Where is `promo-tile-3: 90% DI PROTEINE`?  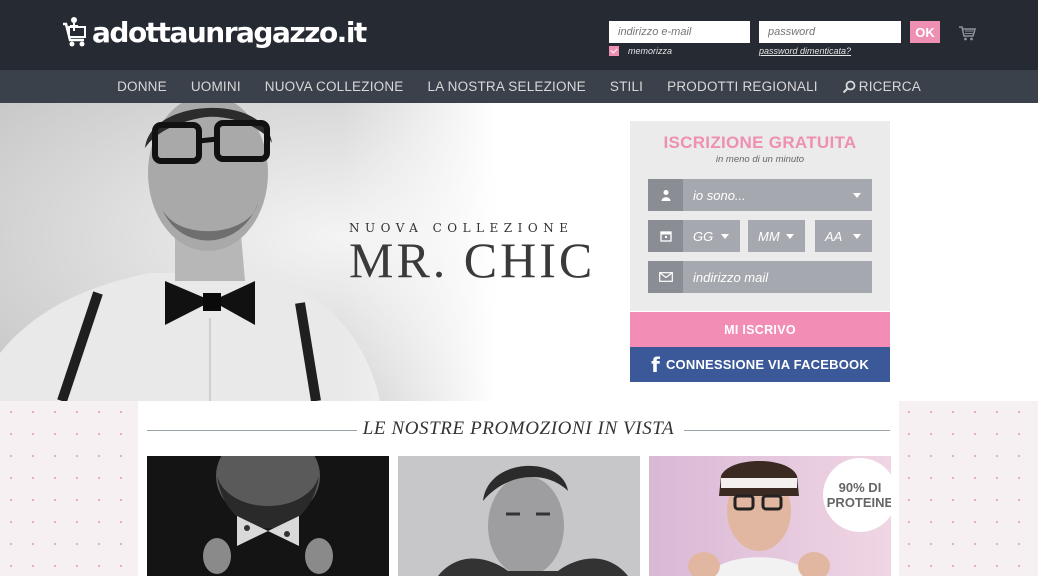
promo-tile-3: 90% DI PROTEINE is located at coordinates (770, 516).